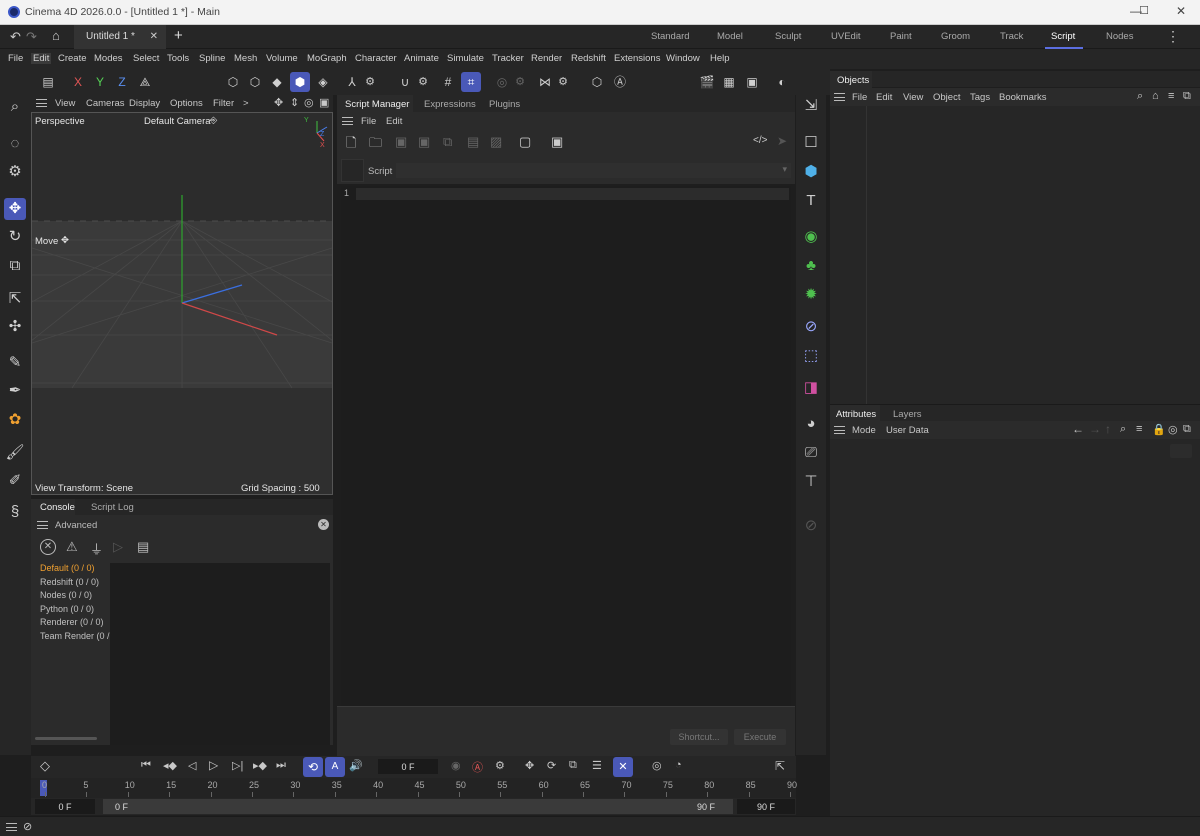 Image resolution: width=1200 pixels, height=836 pixels. I want to click on script-icon-slot, so click(352, 170).